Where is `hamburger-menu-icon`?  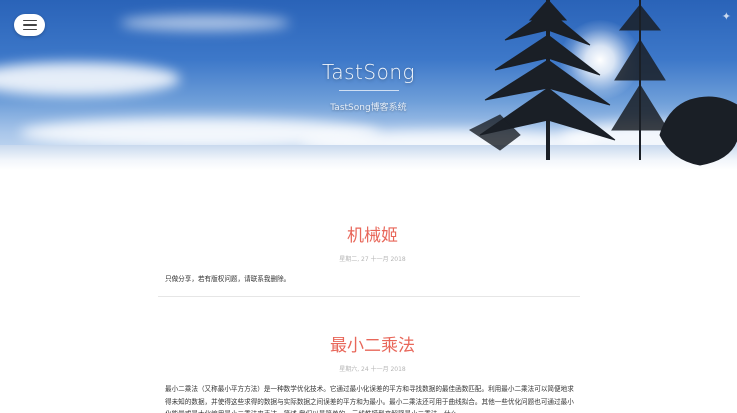
hamburger-menu-icon is located at coordinates (29, 20).